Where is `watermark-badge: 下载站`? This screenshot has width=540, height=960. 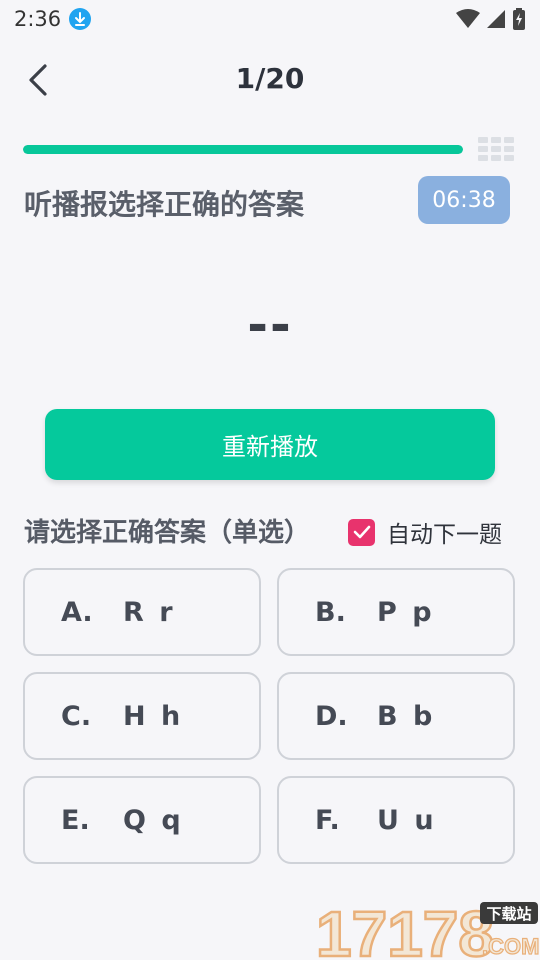
watermark-badge: 下载站 is located at coordinates (508, 914).